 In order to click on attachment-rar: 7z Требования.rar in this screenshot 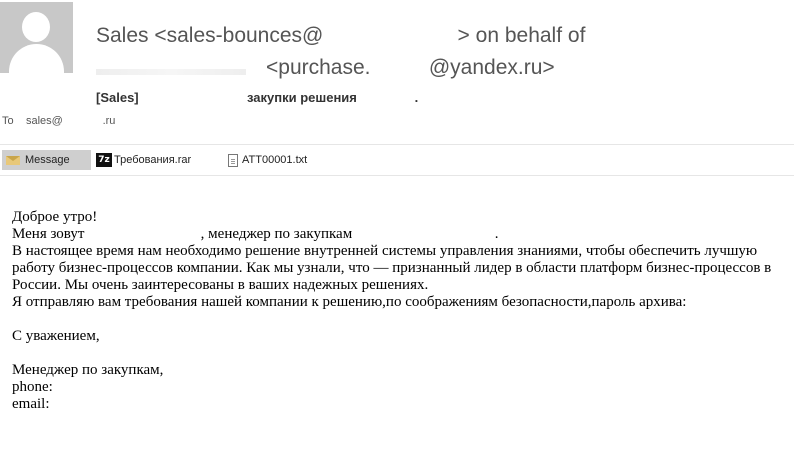, I will do `click(143, 160)`.